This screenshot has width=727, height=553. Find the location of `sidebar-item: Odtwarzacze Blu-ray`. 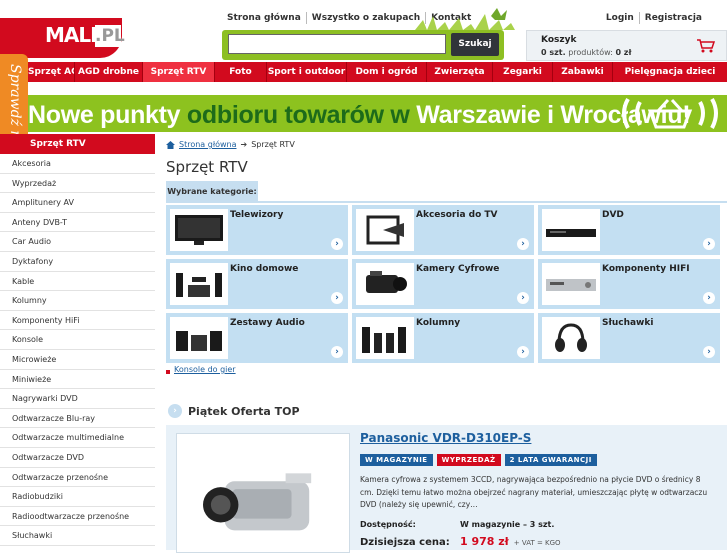

sidebar-item: Odtwarzacze Blu-ray is located at coordinates (77, 419).